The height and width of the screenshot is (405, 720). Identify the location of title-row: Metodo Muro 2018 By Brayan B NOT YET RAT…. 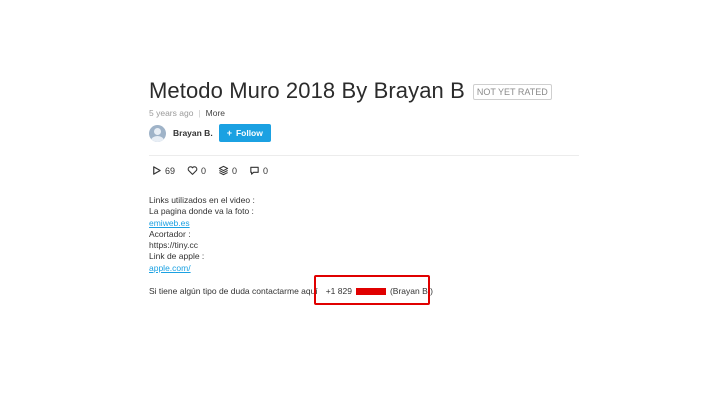
(350, 91).